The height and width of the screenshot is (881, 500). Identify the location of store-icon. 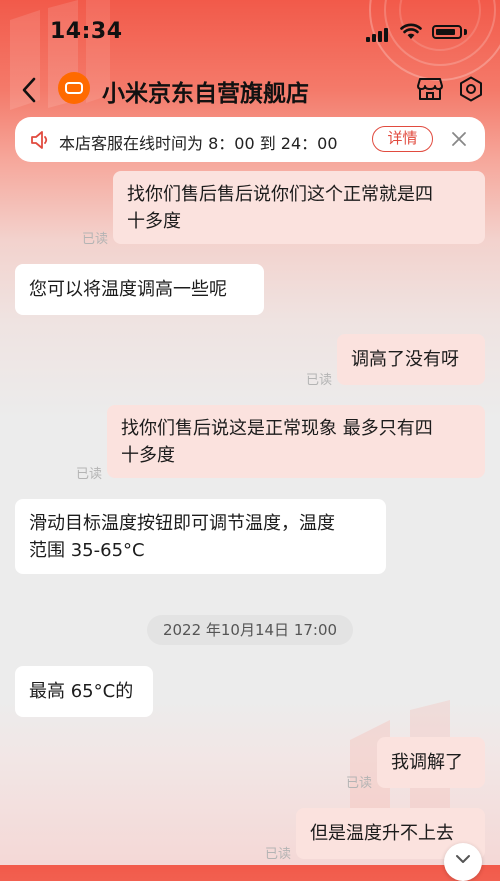
(430, 89).